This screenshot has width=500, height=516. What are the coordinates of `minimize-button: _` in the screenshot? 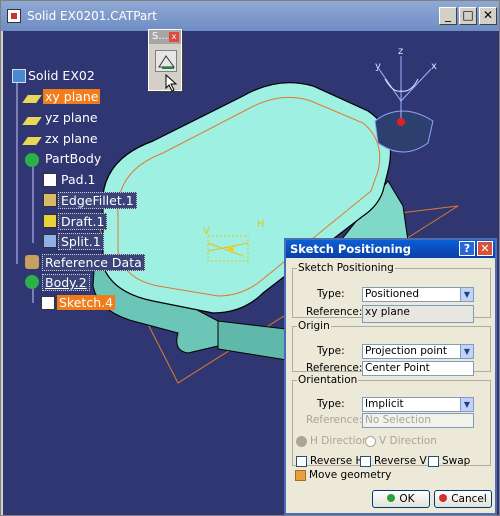 It's located at (448, 16).